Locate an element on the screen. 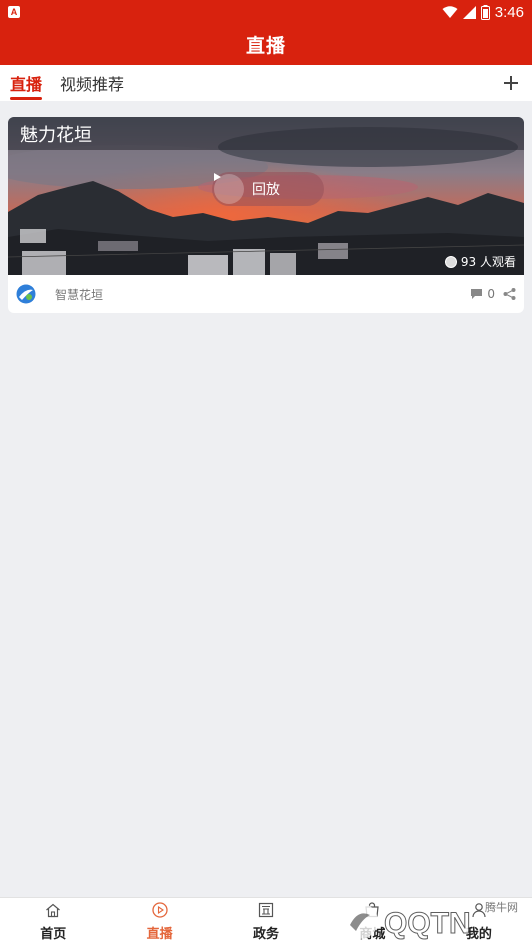  shop-icon is located at coordinates (372, 910).